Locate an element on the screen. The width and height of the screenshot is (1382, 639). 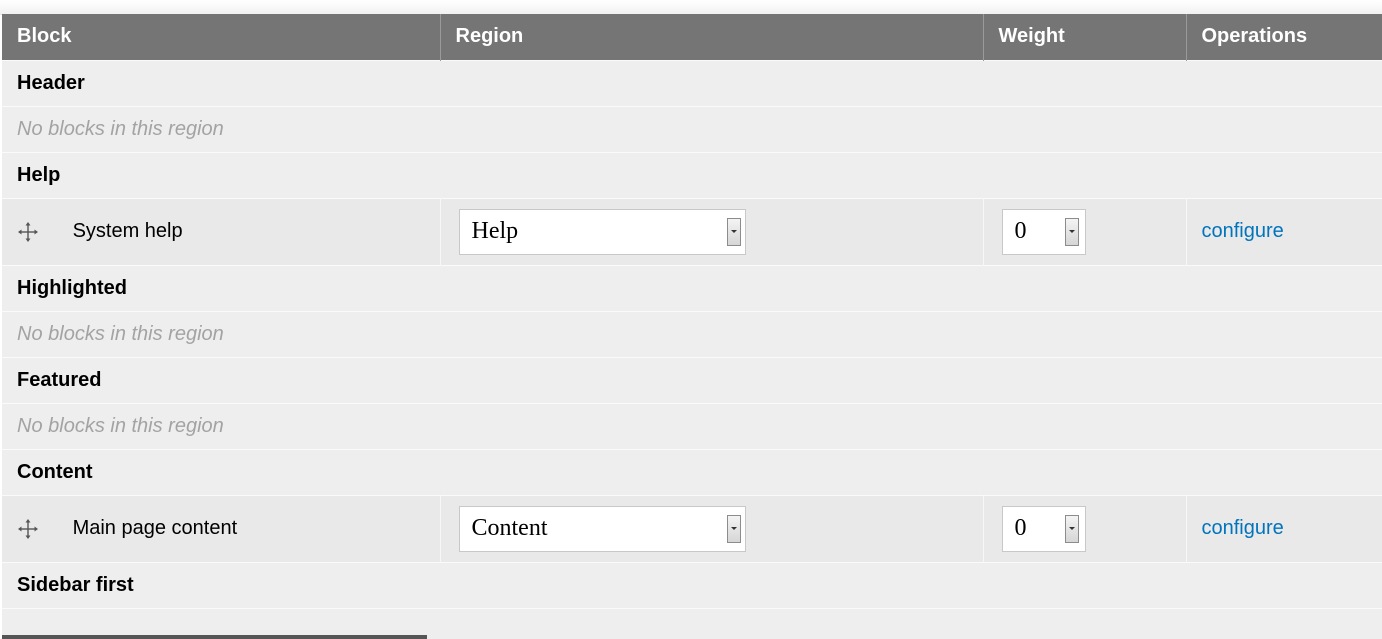
column-header-region: Region is located at coordinates (712, 37).